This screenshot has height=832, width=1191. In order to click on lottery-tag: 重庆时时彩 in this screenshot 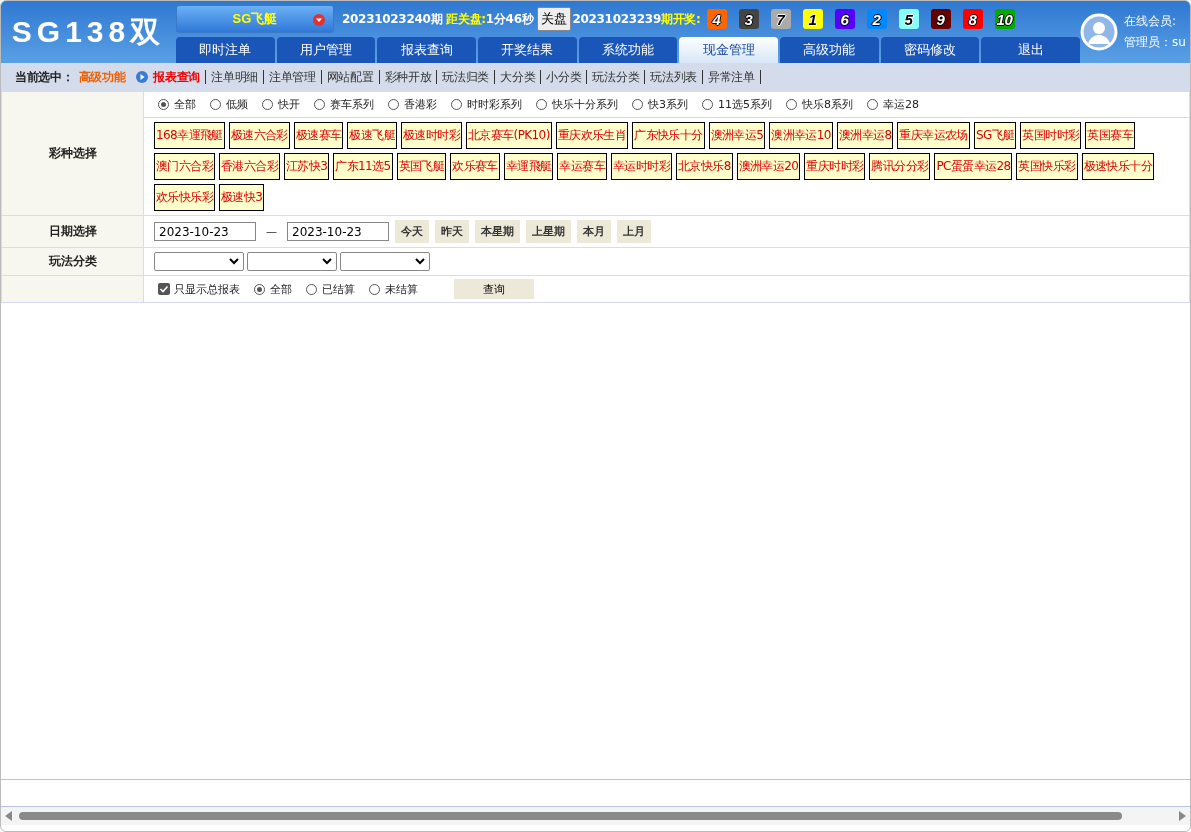, I will do `click(835, 166)`.